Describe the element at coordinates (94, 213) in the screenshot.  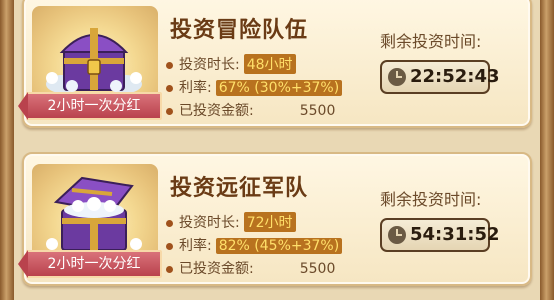
I see `treasure-chest-open-icon` at that location.